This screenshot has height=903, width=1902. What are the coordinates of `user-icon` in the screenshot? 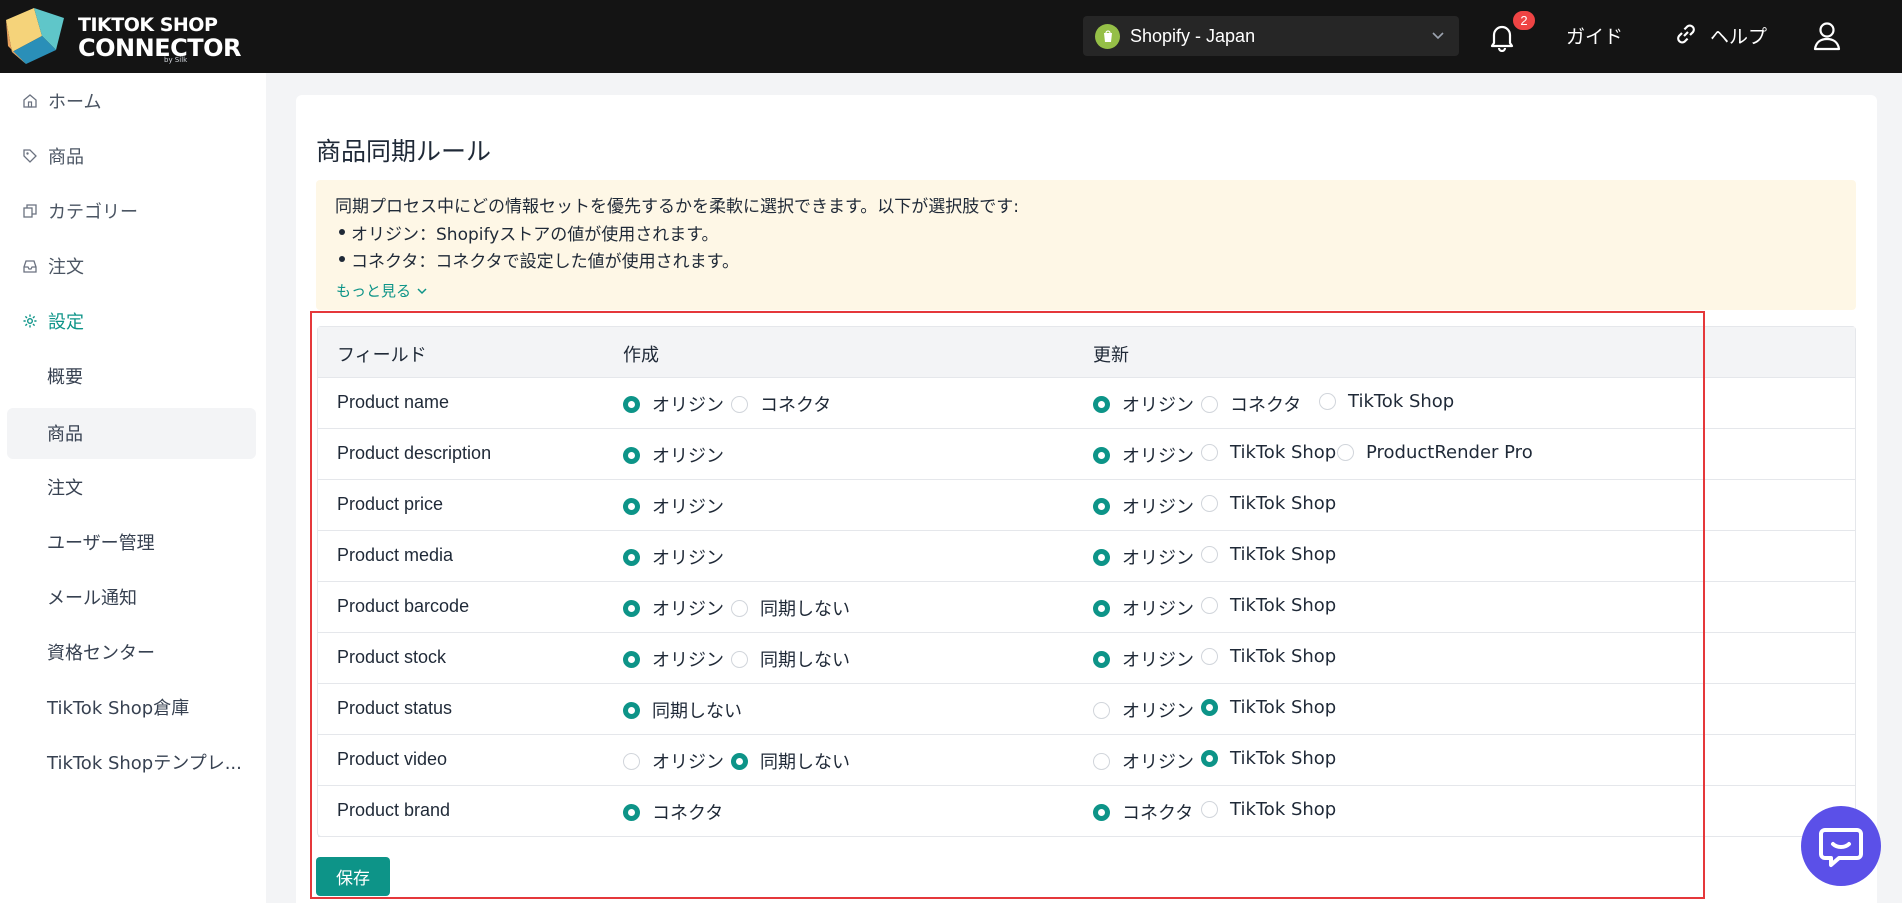 It's located at (1827, 36).